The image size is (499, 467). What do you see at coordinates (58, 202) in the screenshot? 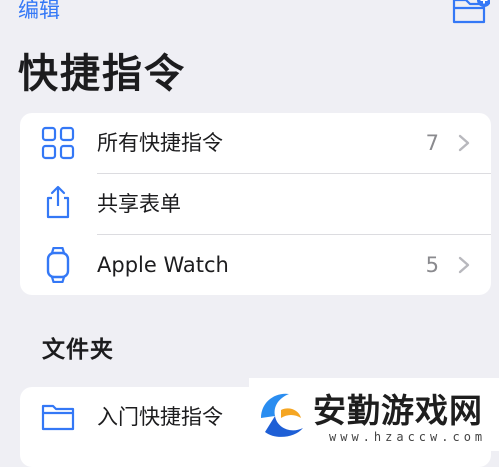
I see `share-icon` at bounding box center [58, 202].